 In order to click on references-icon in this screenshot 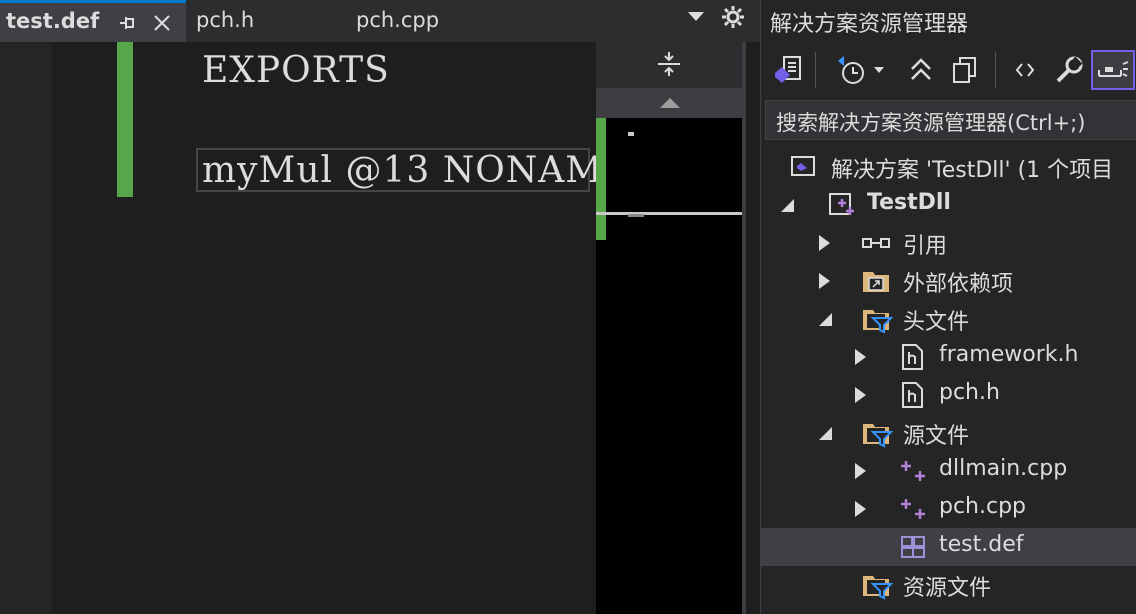, I will do `click(876, 243)`.